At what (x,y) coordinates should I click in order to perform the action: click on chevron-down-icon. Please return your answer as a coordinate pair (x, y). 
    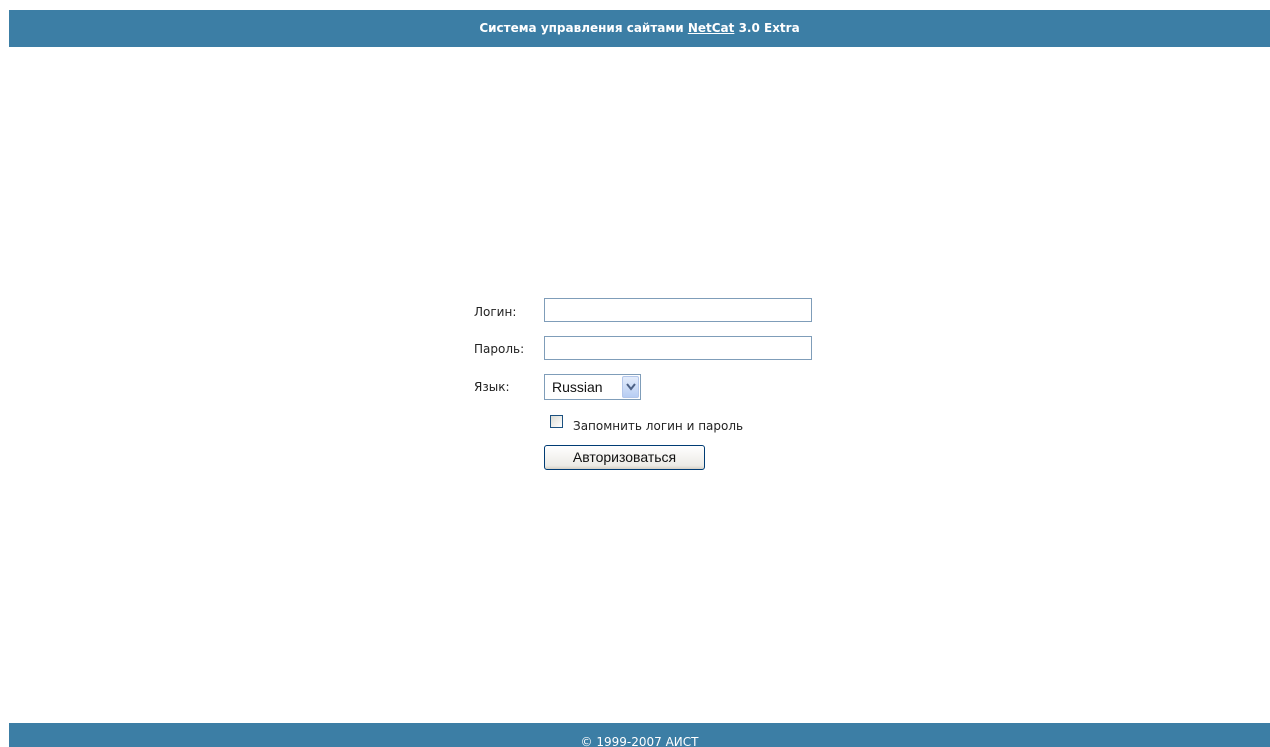
    Looking at the image, I should click on (630, 387).